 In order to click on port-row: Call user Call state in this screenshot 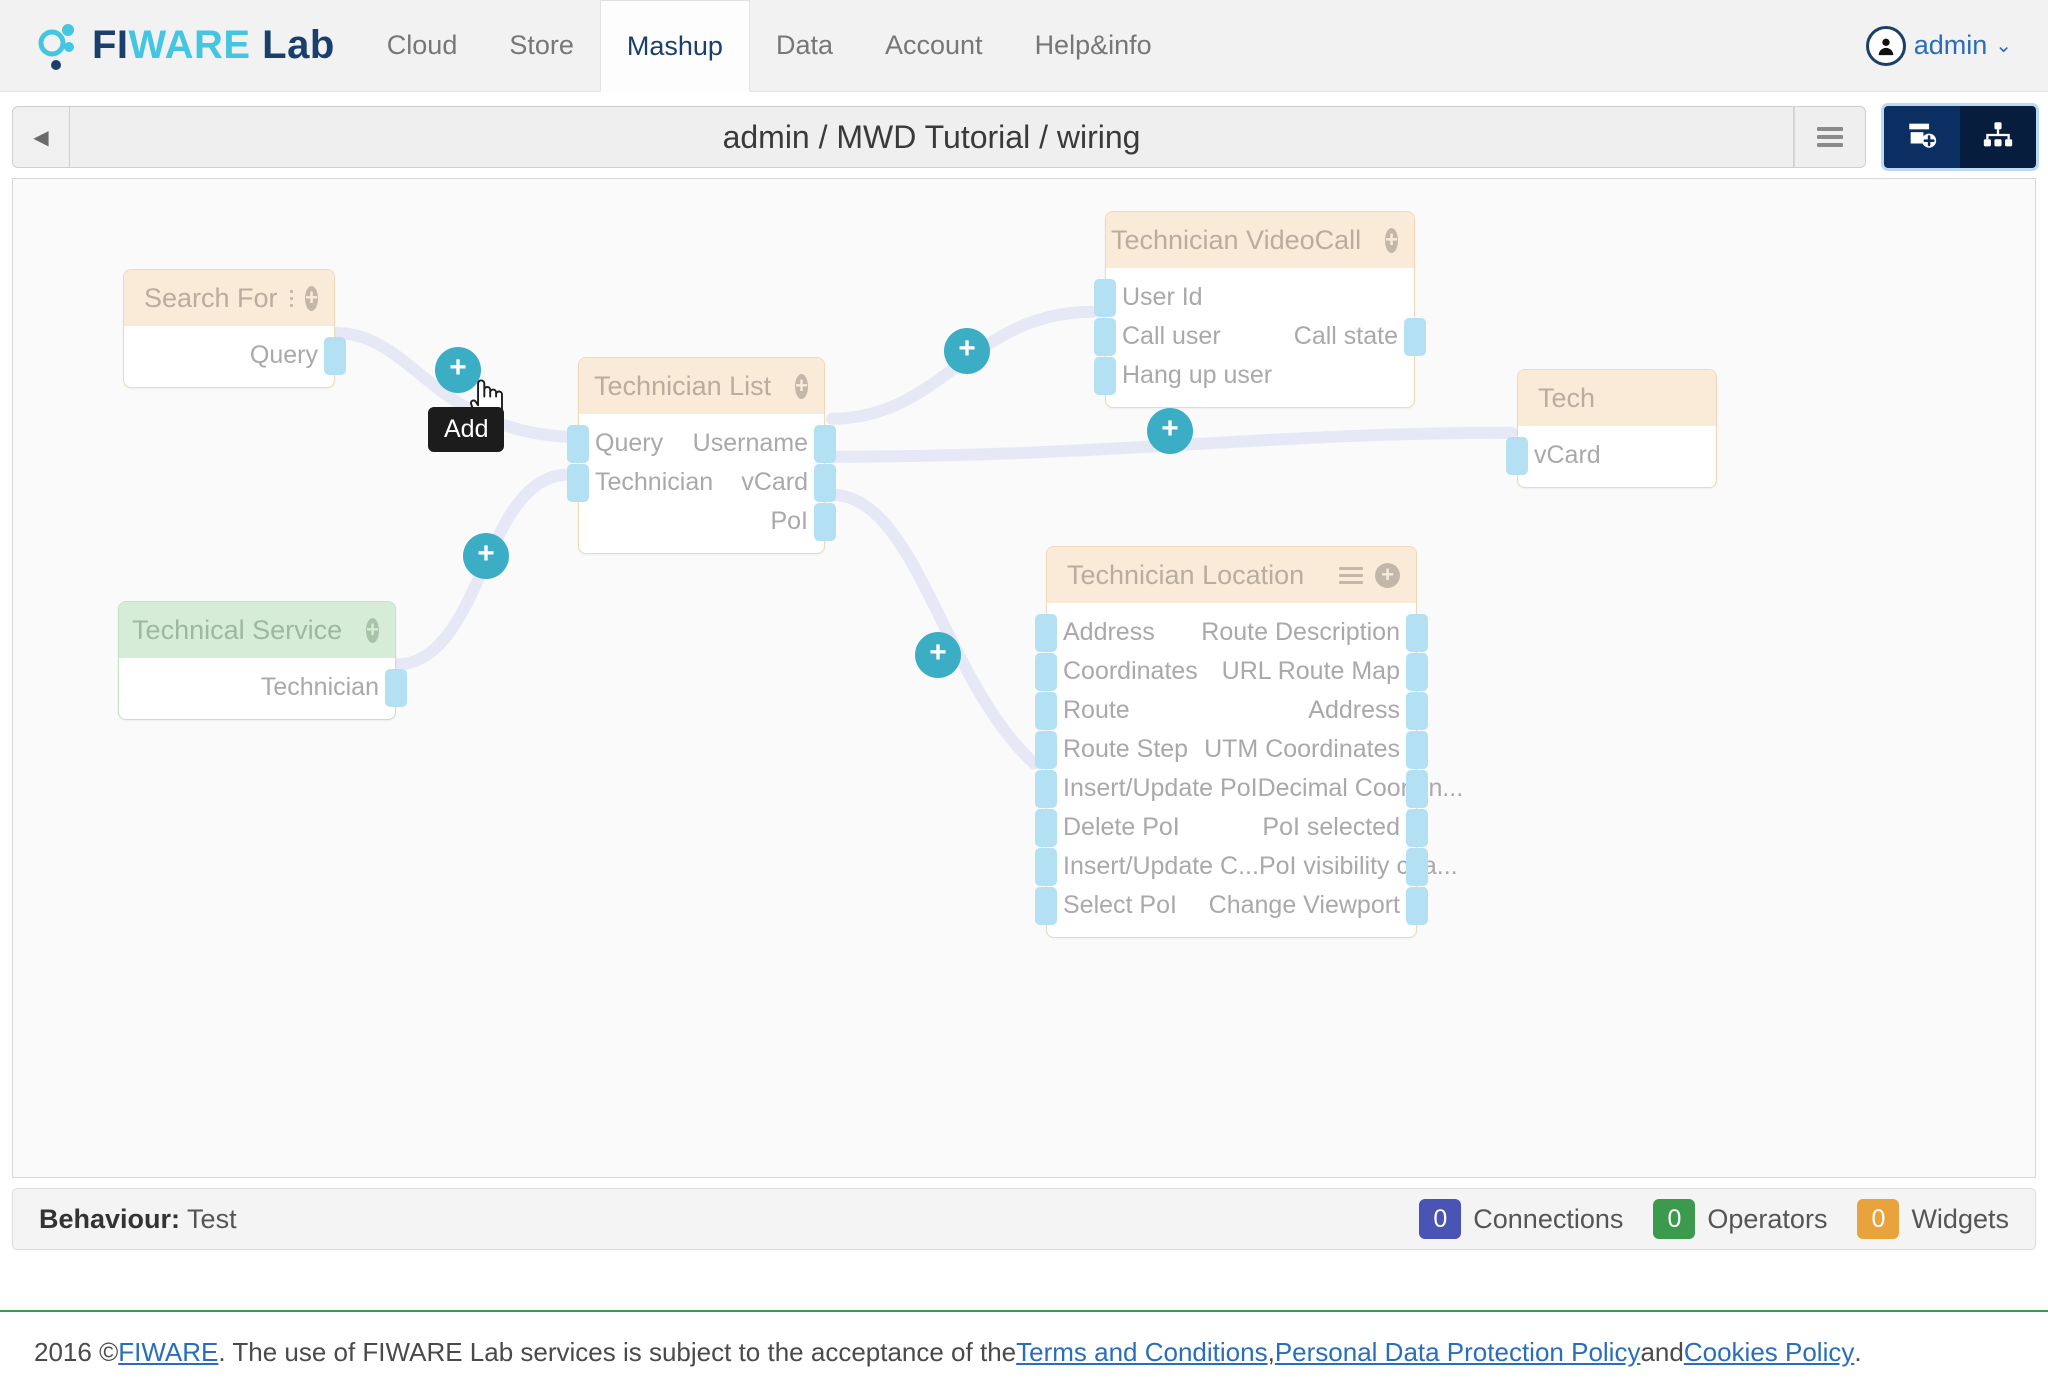, I will do `click(1260, 336)`.